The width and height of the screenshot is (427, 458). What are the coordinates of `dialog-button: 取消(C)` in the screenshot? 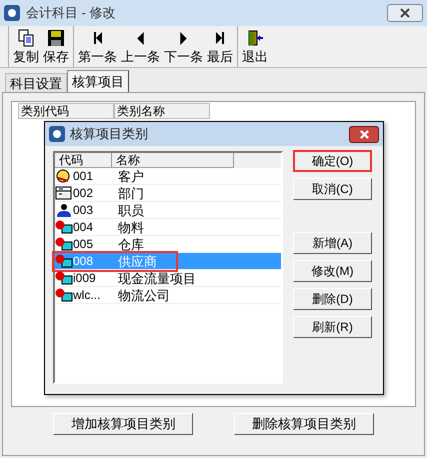 It's located at (332, 189).